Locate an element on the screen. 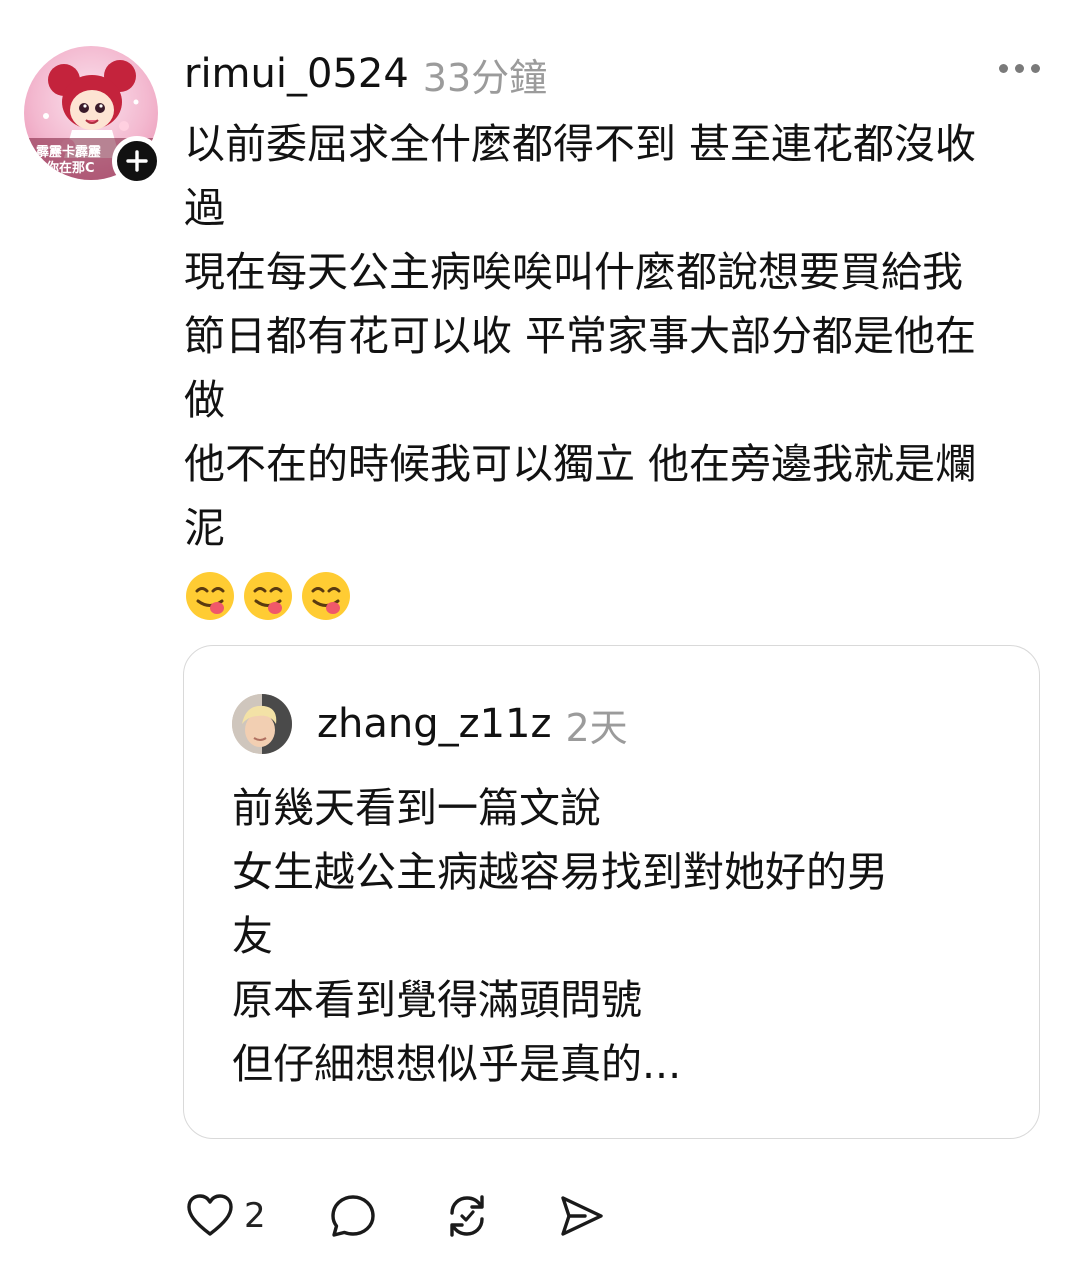 This screenshot has height=1280, width=1090. quoted-author-avatar is located at coordinates (262, 724).